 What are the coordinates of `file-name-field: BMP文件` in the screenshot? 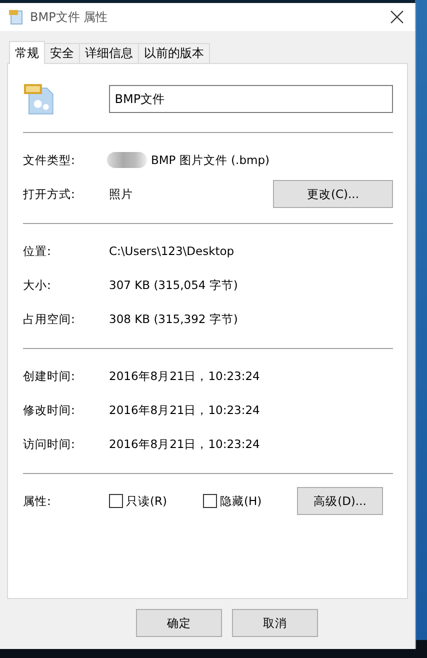 It's located at (250, 99).